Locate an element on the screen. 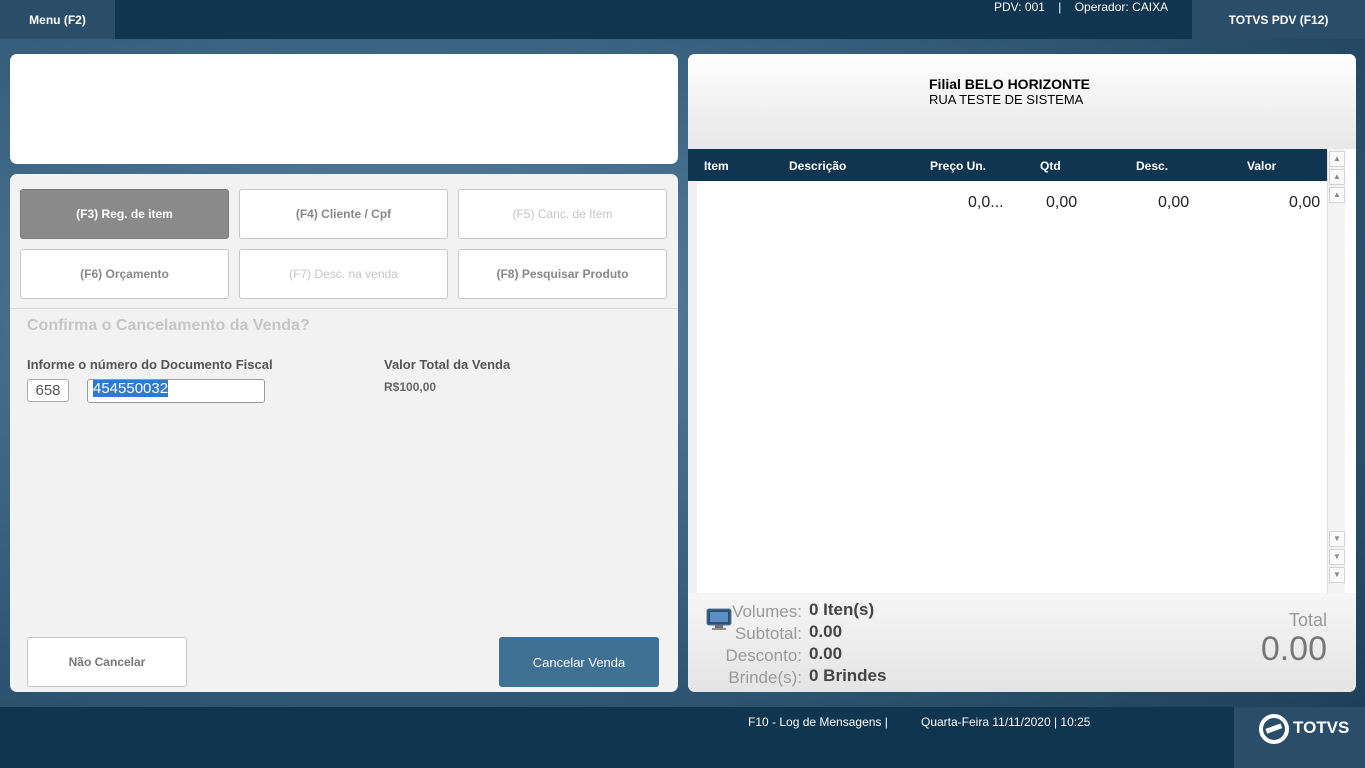  doc-number-input: 454550032 is located at coordinates (176, 391).